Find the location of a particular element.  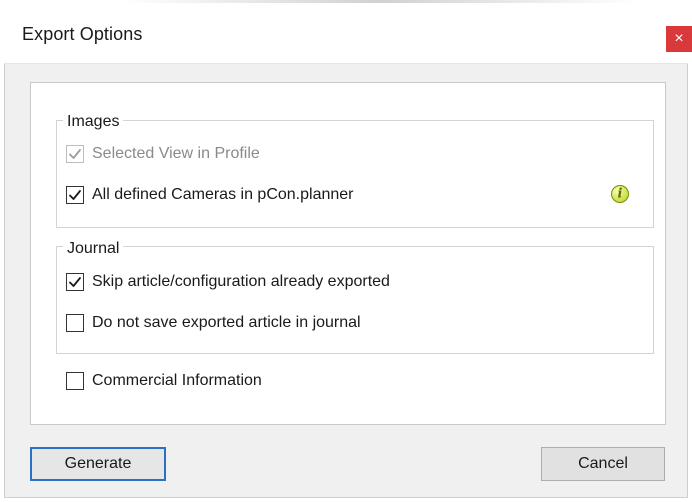

option-commercial-information: Commercial Information is located at coordinates (164, 381).